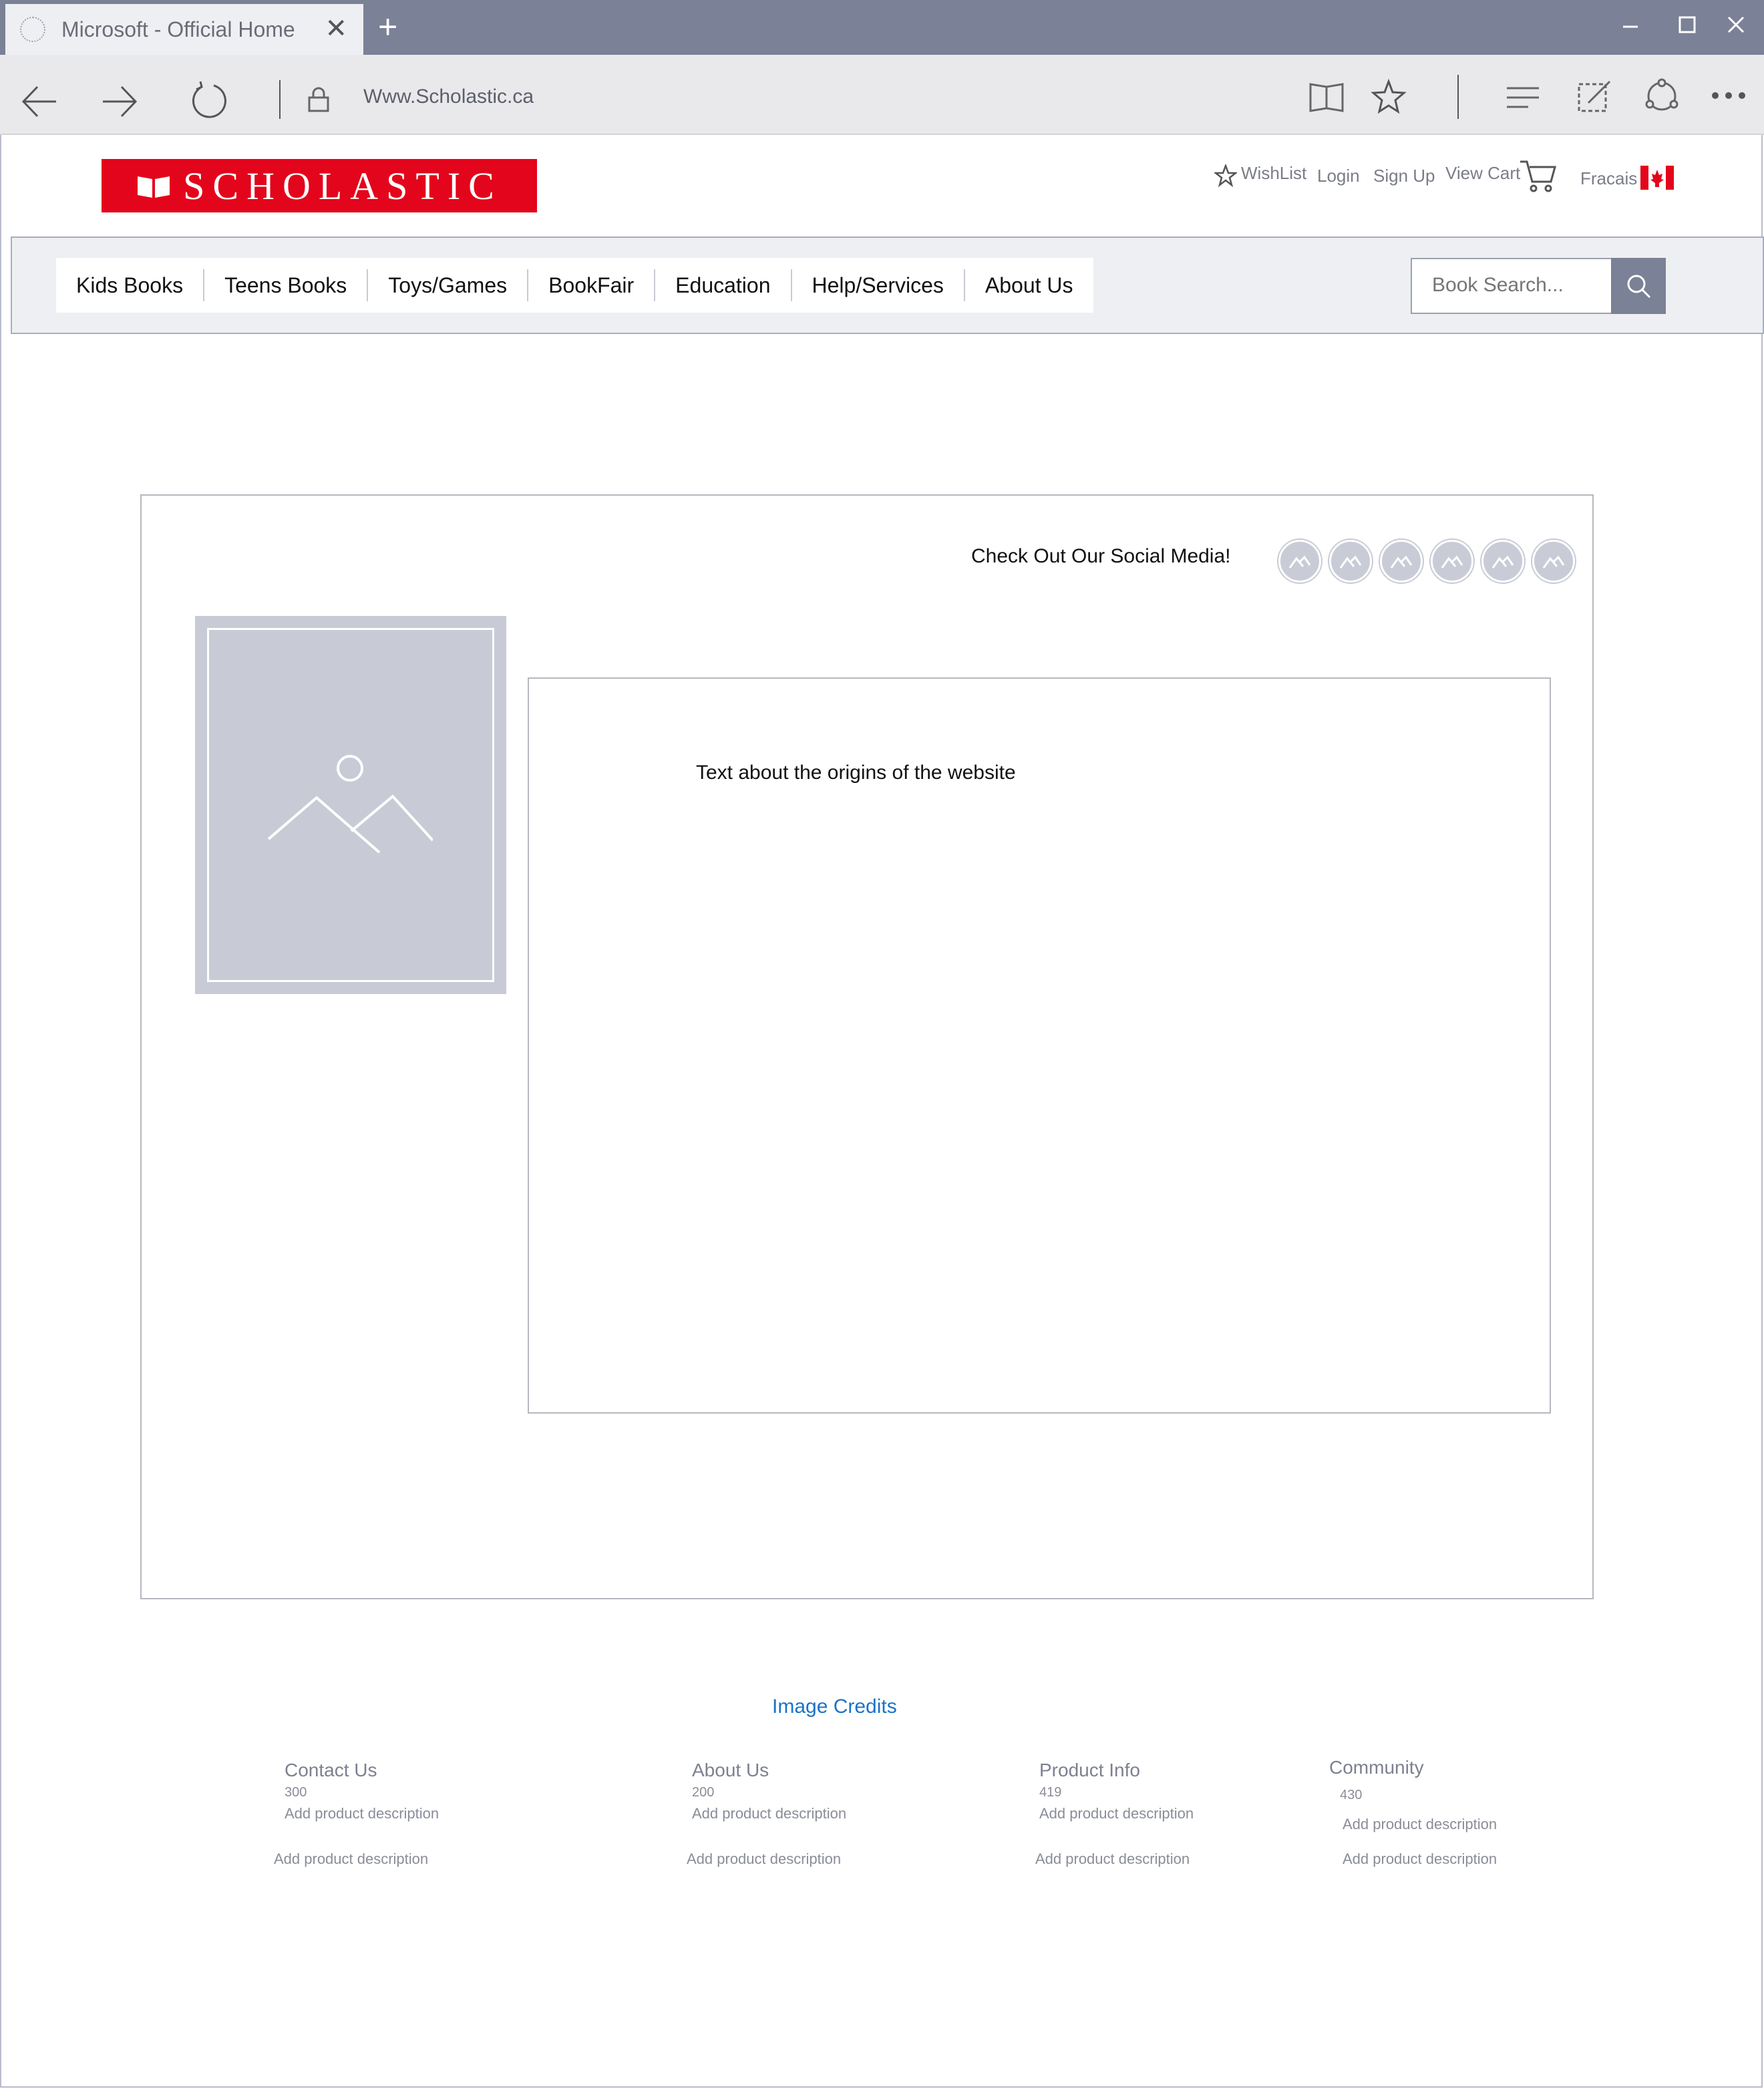 The width and height of the screenshot is (1764, 2089). Describe the element at coordinates (1657, 178) in the screenshot. I see `canada-flag-icon` at that location.